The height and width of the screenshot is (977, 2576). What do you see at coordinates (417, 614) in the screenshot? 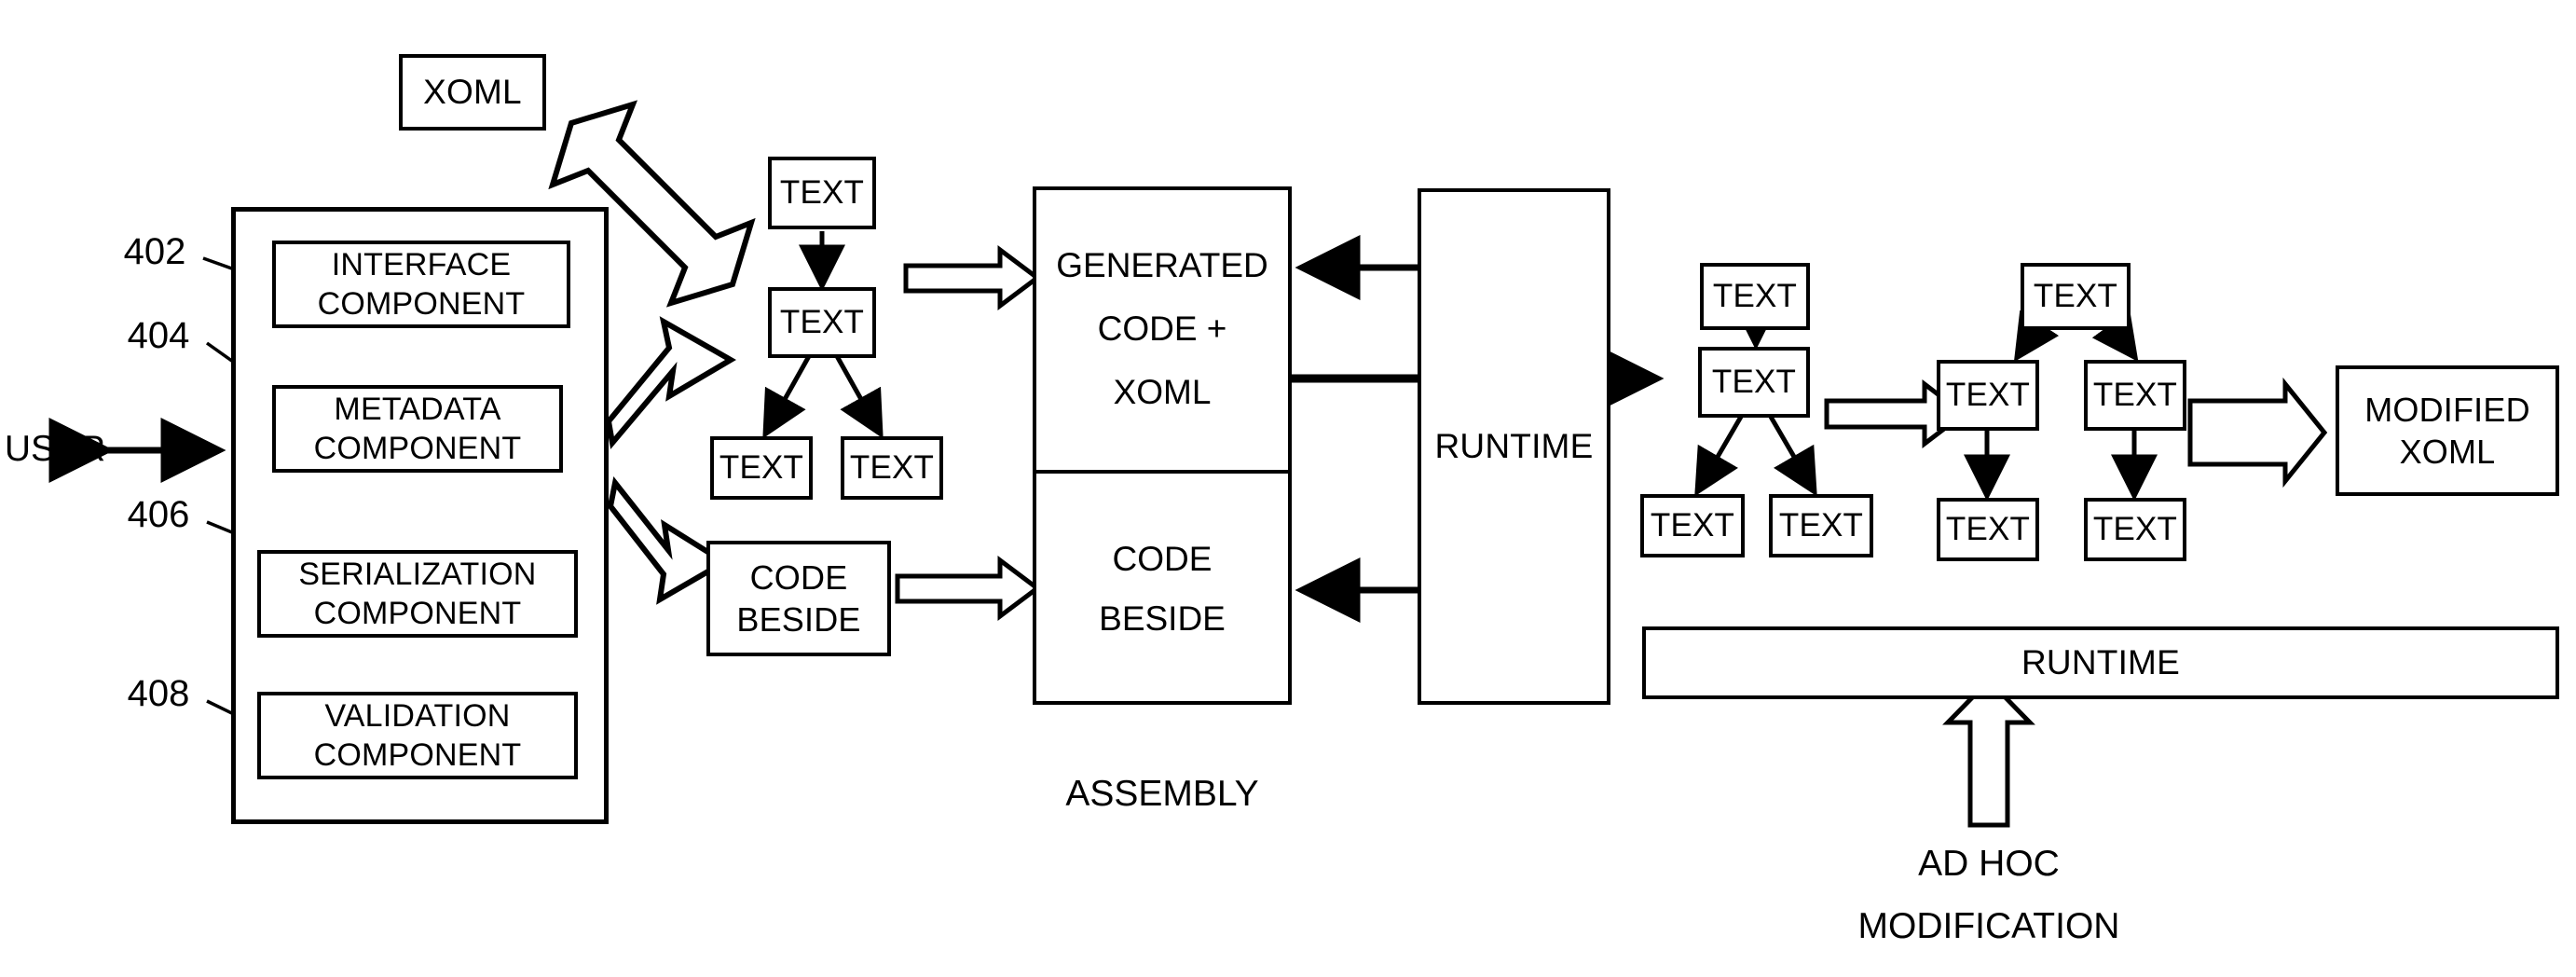
I see `serialization-component-line2: COMPONENT` at bounding box center [417, 614].